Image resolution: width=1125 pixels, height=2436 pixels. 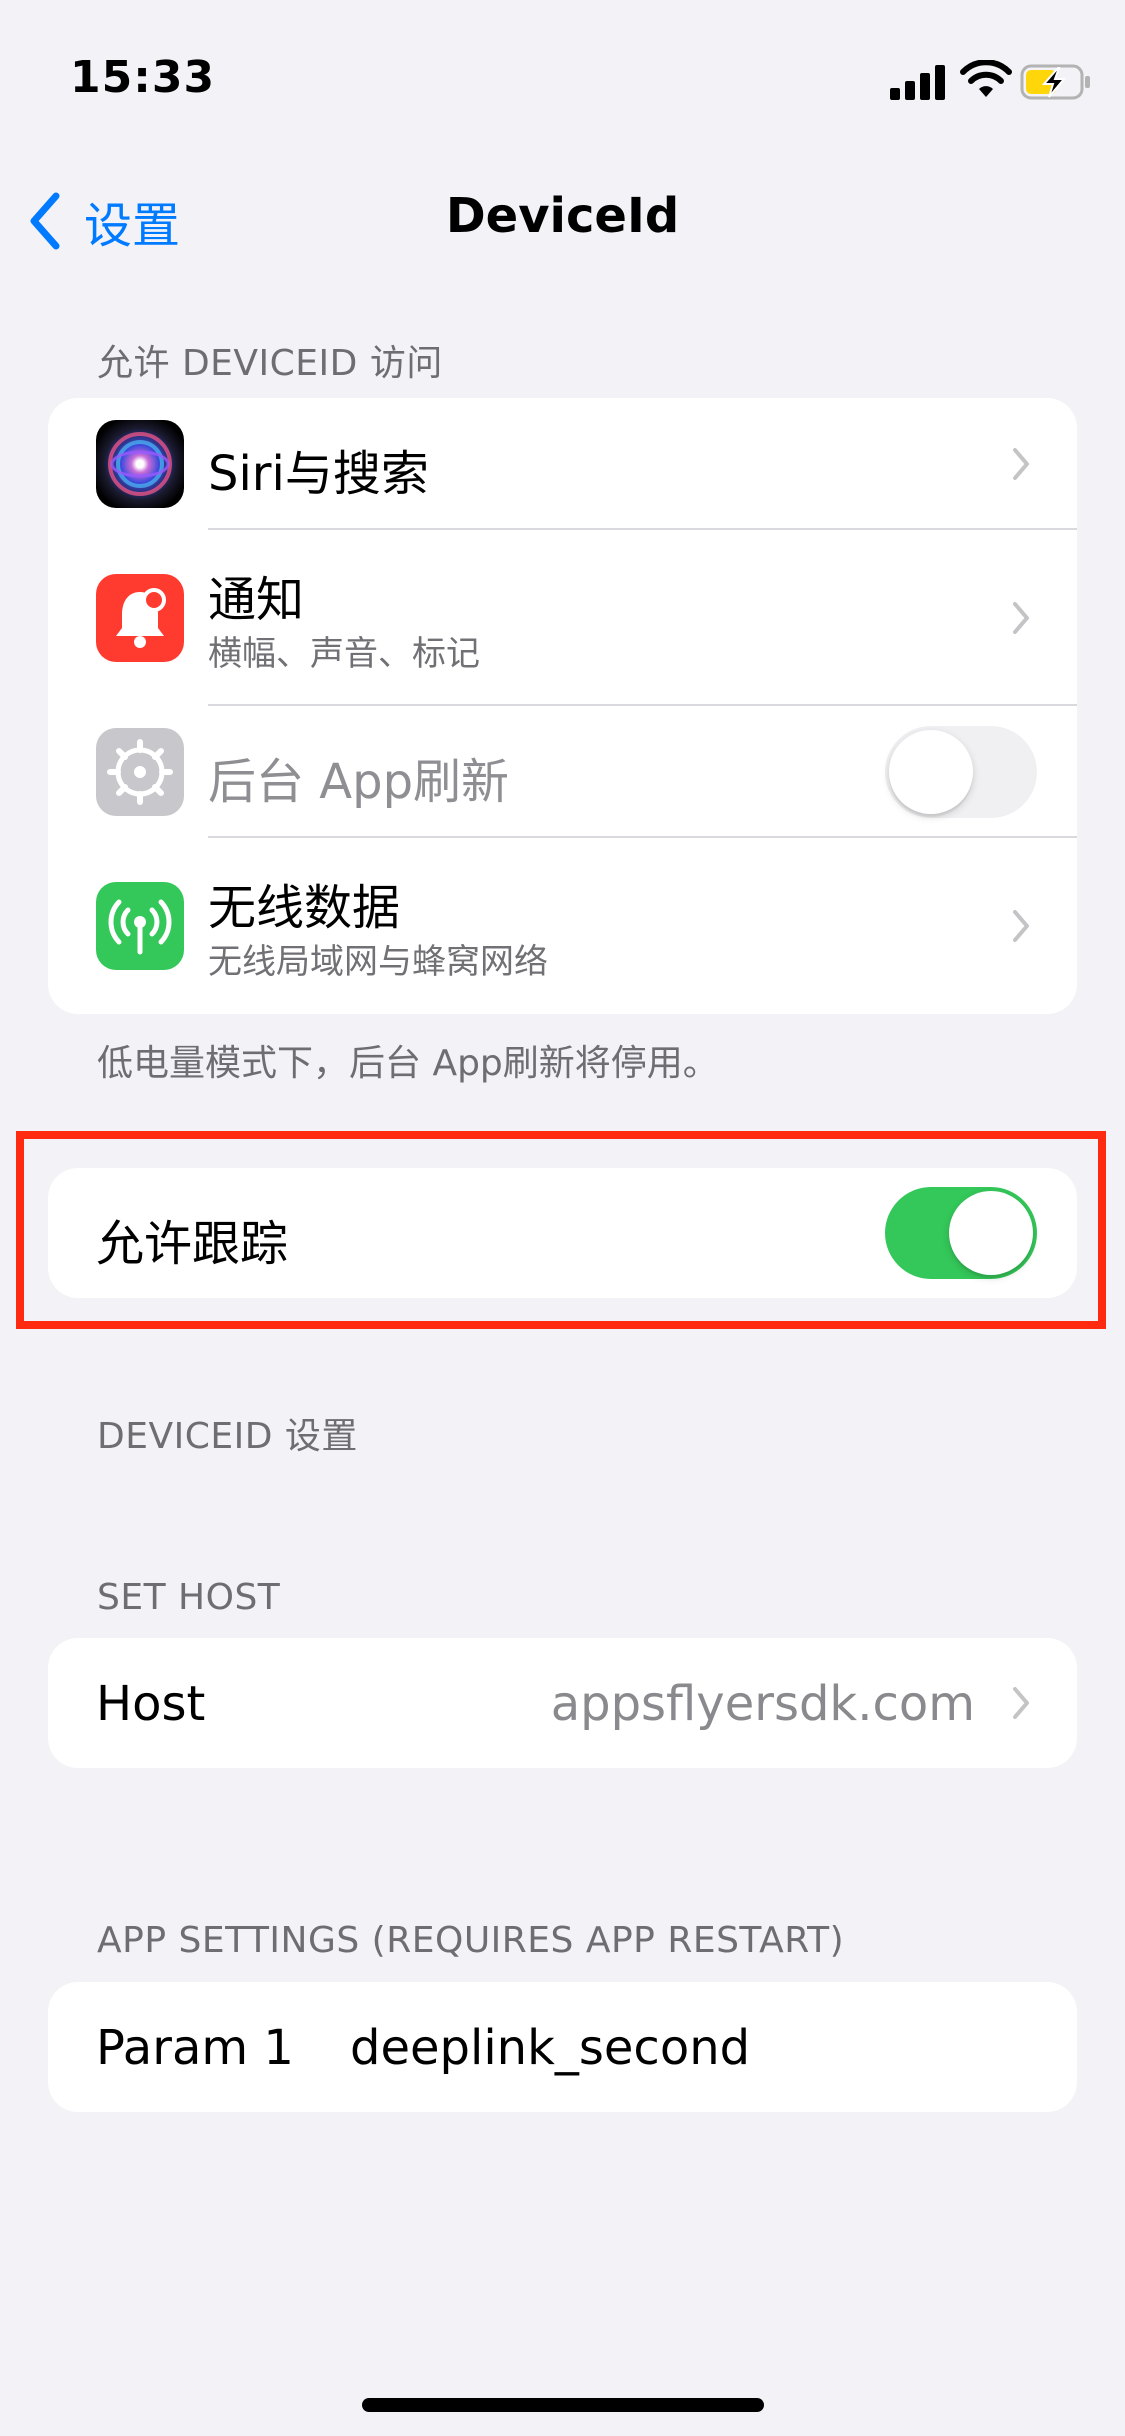 I want to click on siri-icon, so click(x=140, y=464).